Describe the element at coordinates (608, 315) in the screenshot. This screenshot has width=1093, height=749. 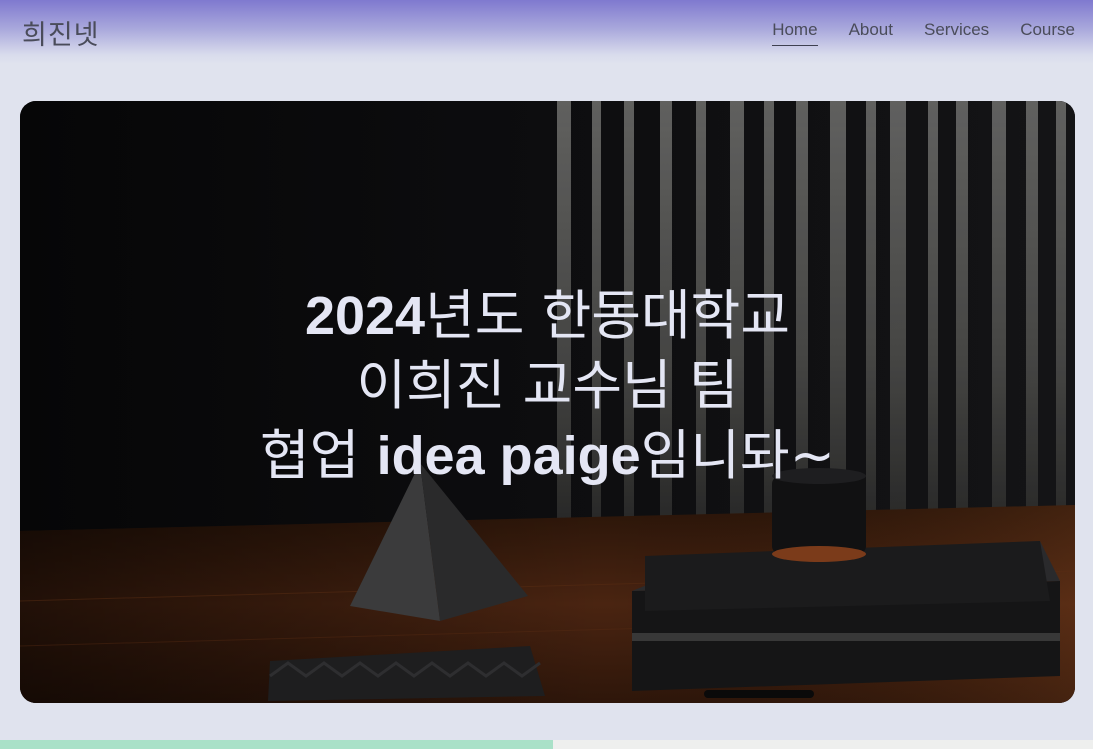
I see `hero-title-line-1-text: 년도 한동대학교` at that location.